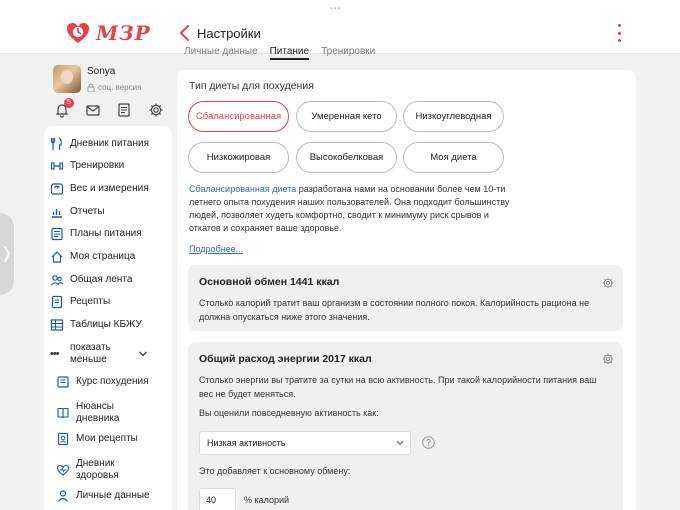  Describe the element at coordinates (57, 166) in the screenshot. I see `dumbbell-icon` at that location.